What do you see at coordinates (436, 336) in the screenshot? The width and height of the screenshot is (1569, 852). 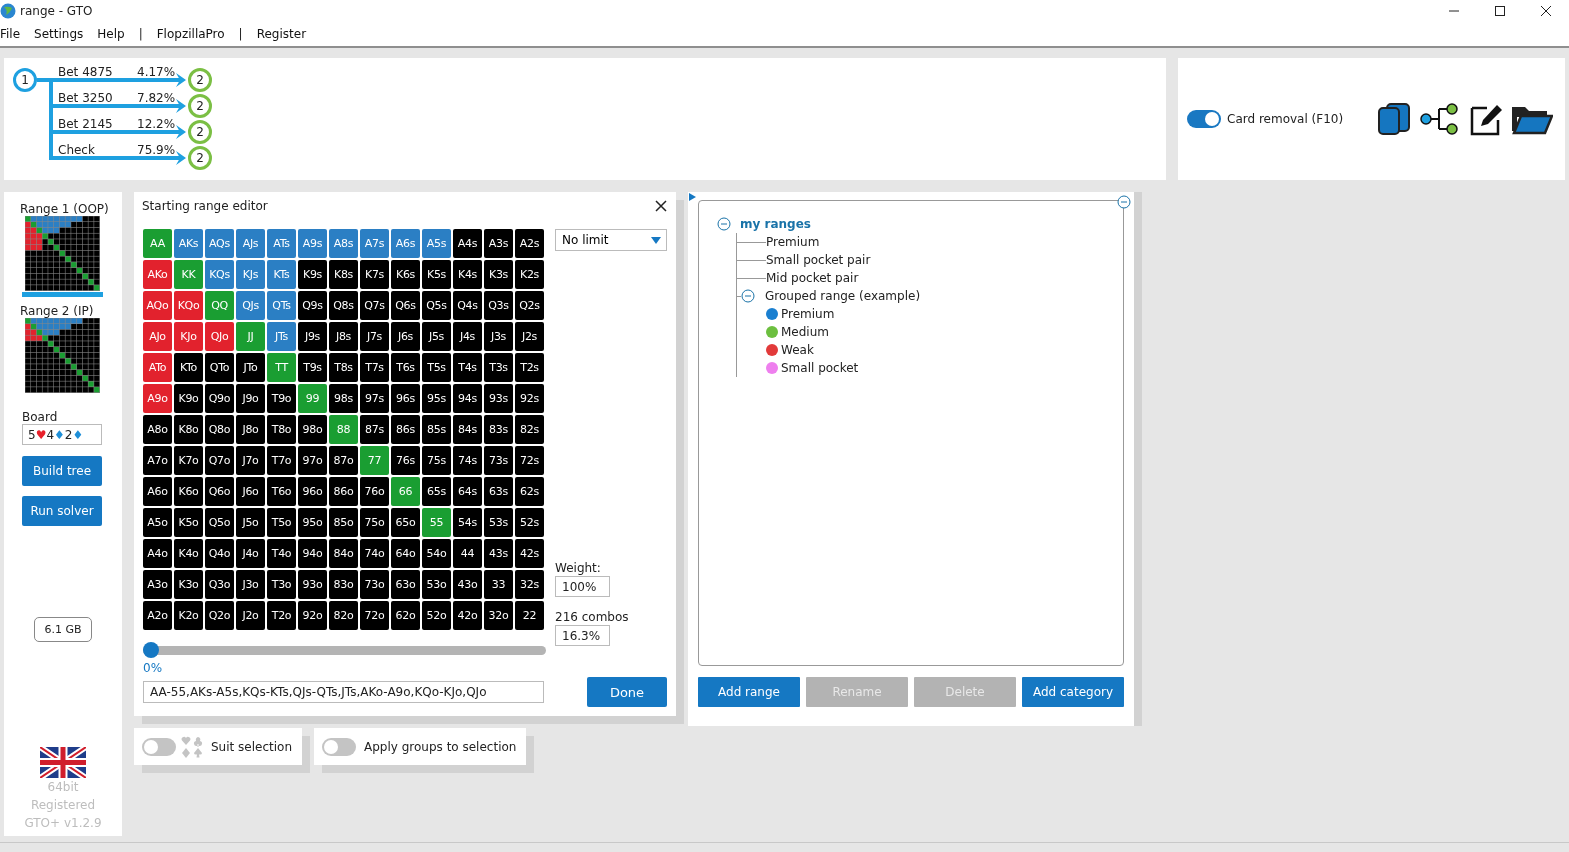 I see `hand-cell: J5s` at bounding box center [436, 336].